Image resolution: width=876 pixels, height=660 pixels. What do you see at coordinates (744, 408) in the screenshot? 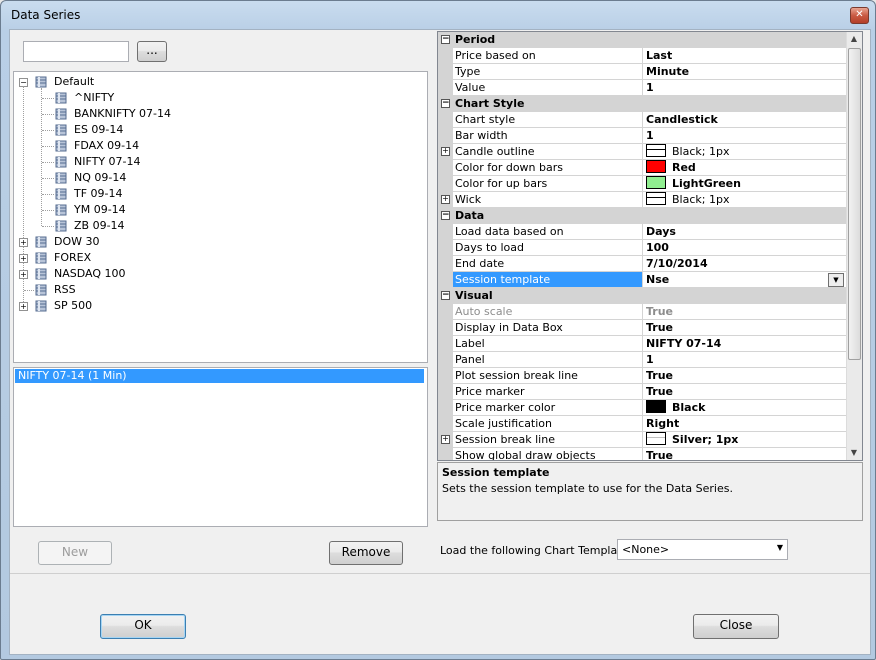
I see `property-value: Black` at bounding box center [744, 408].